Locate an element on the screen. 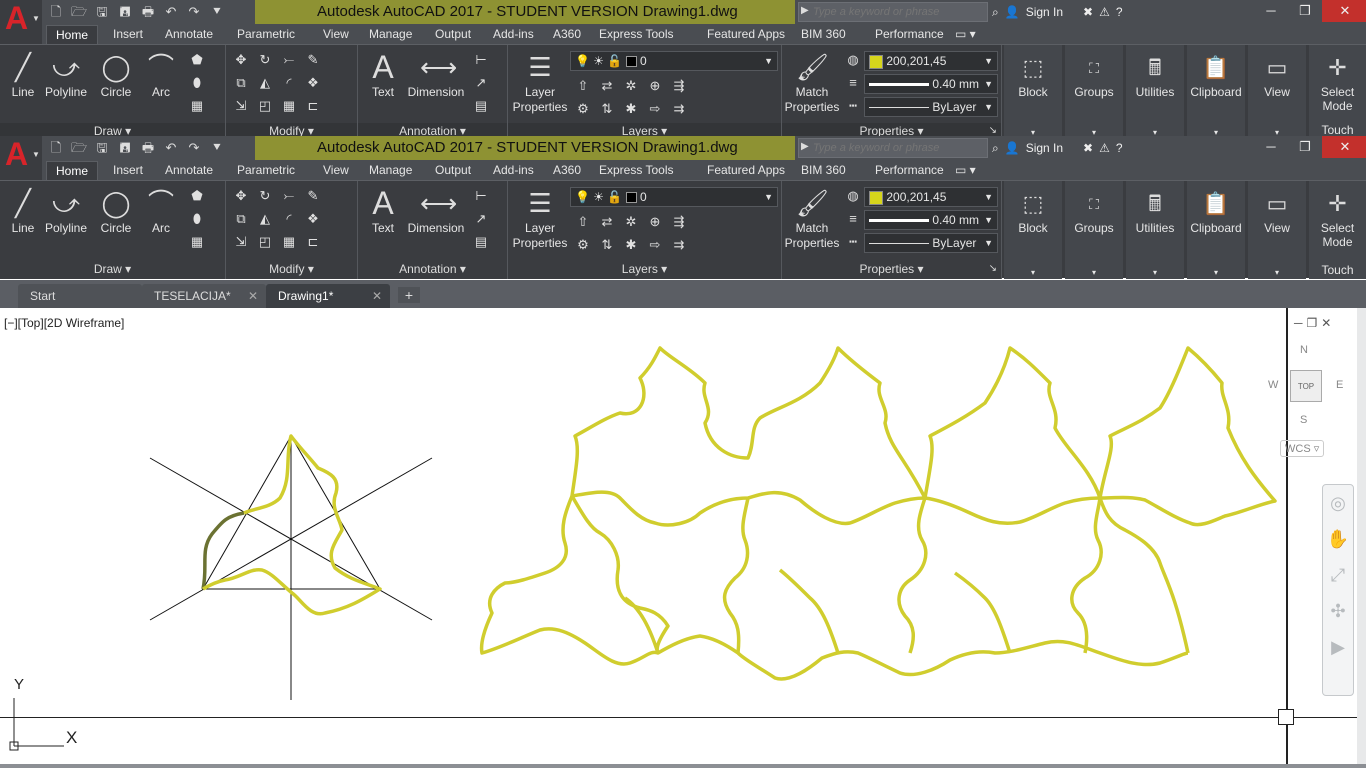 The image size is (1366, 768). viewcube-north: N is located at coordinates (1304, 350).